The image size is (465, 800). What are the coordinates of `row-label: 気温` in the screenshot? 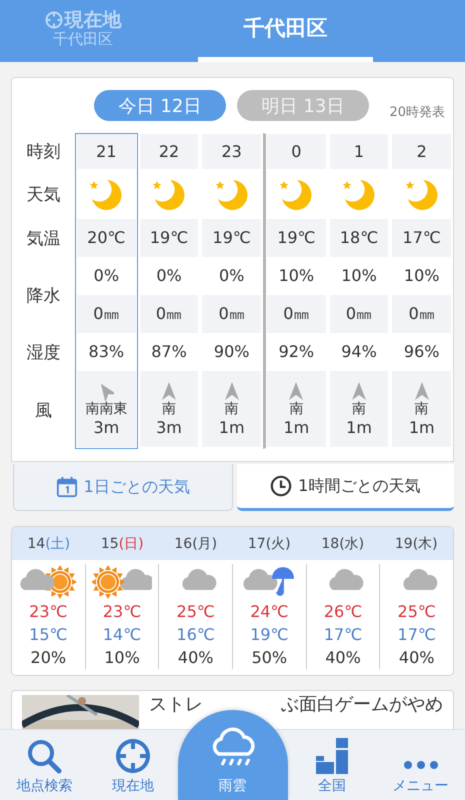 It's located at (44, 239).